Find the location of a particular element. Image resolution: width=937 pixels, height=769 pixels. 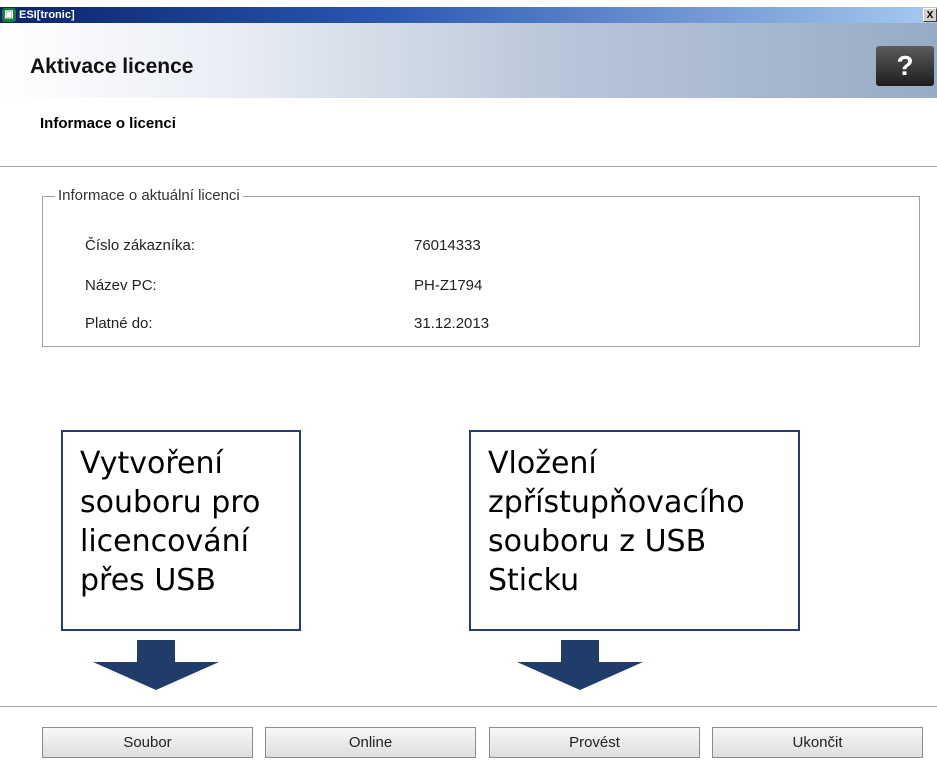

car-icon: ▣ is located at coordinates (9, 15).